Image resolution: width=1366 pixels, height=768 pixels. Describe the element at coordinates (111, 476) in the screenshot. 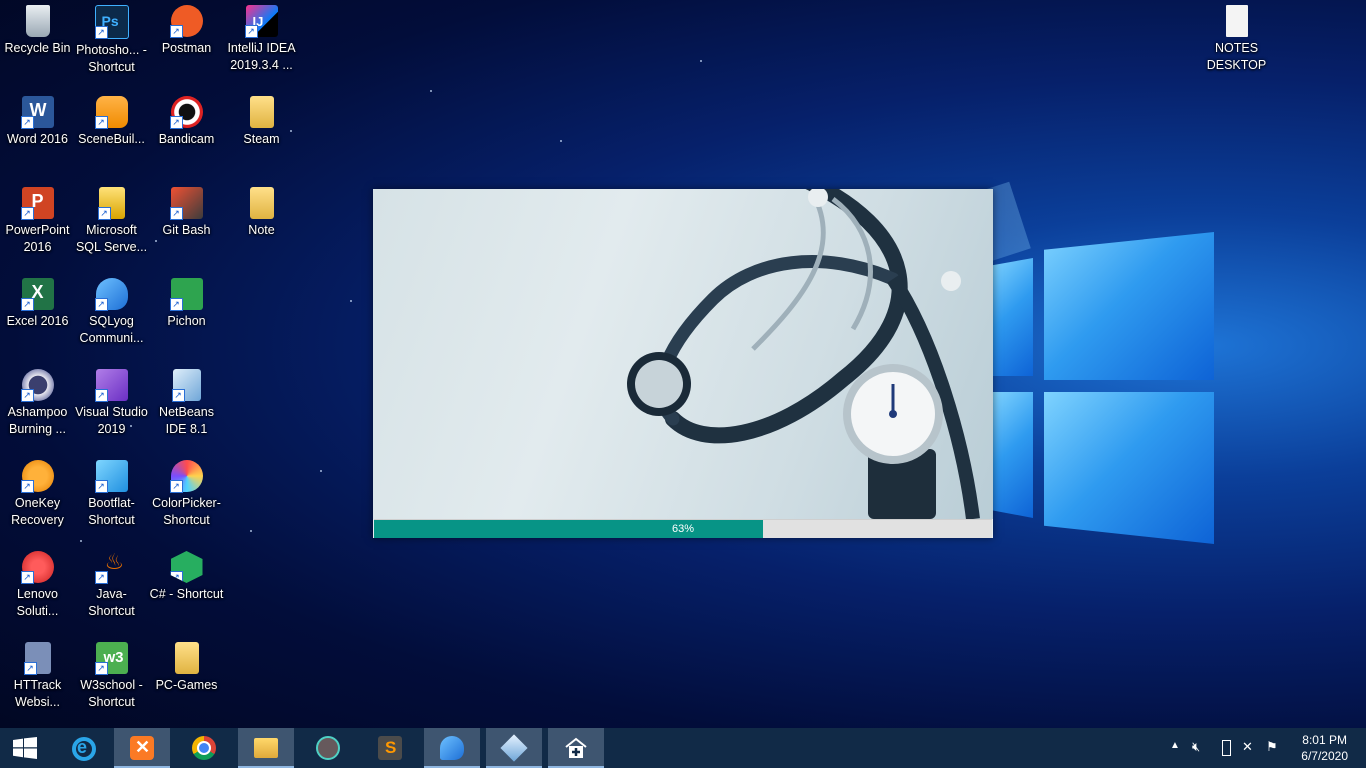

I see `bootflat-icon: ↗` at that location.